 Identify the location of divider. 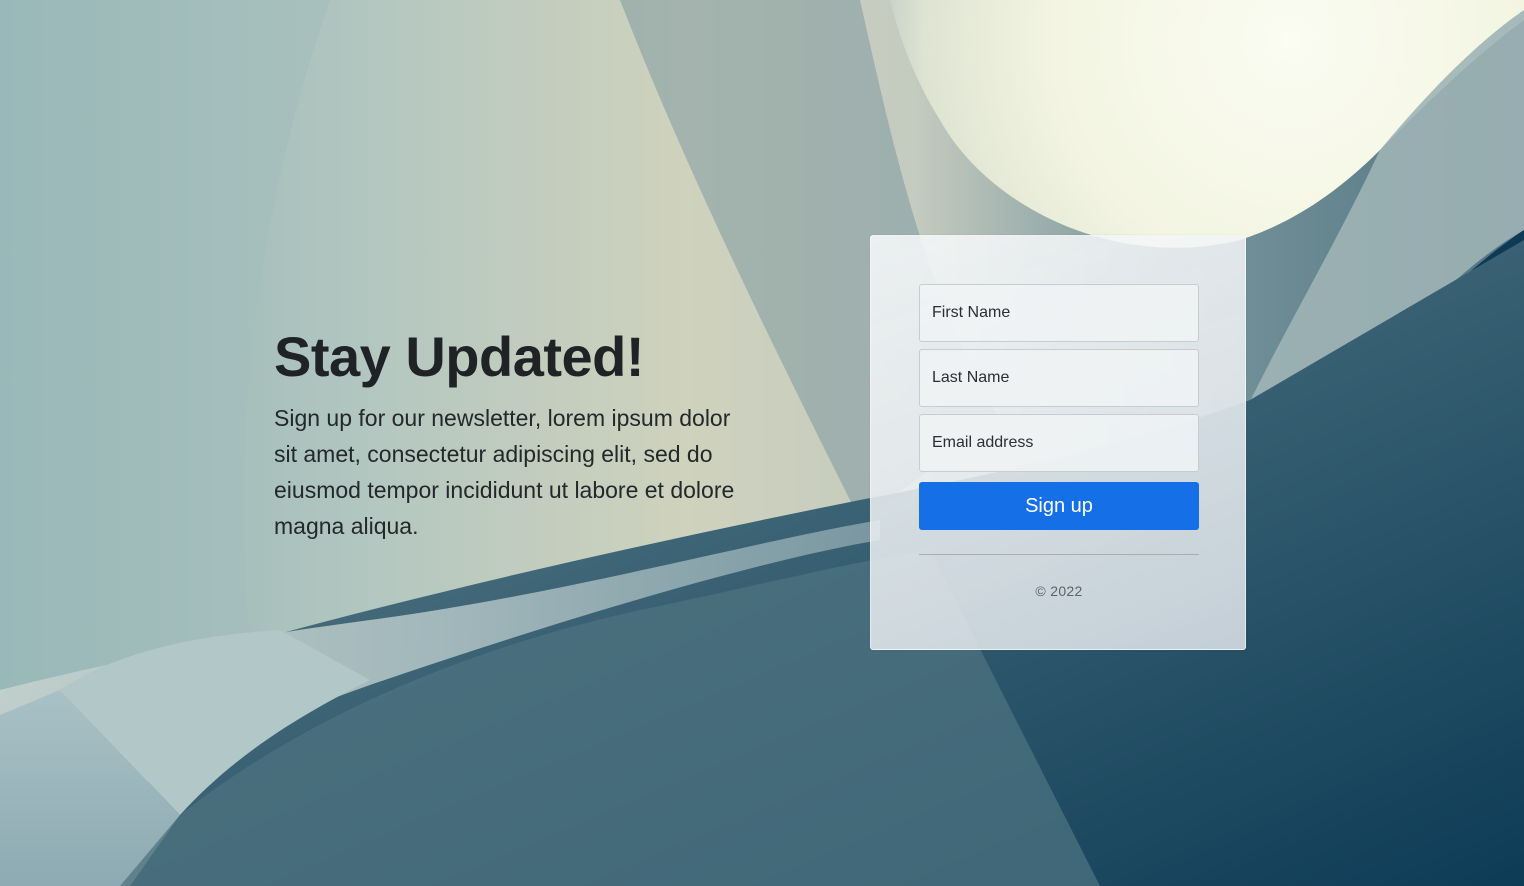
(1059, 554).